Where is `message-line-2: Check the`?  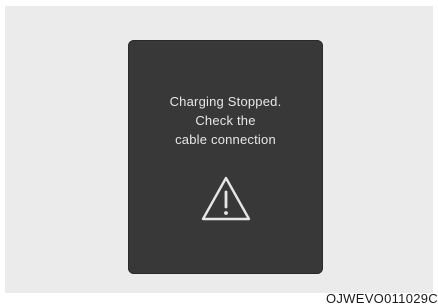
message-line-2: Check the is located at coordinates (225, 120).